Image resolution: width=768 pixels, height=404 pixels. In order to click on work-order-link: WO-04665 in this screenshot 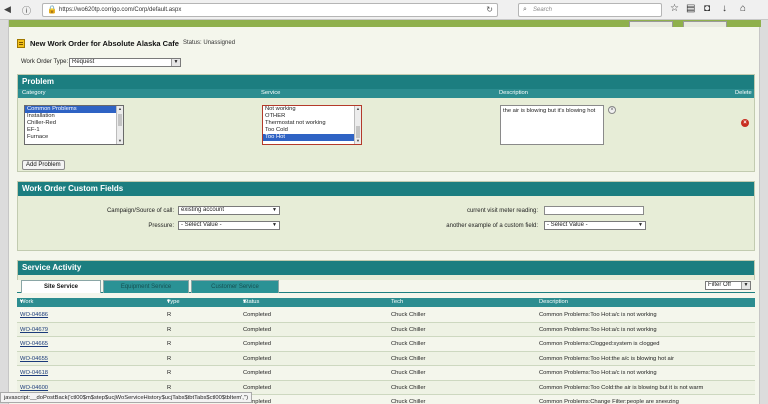, I will do `click(34, 344)`.